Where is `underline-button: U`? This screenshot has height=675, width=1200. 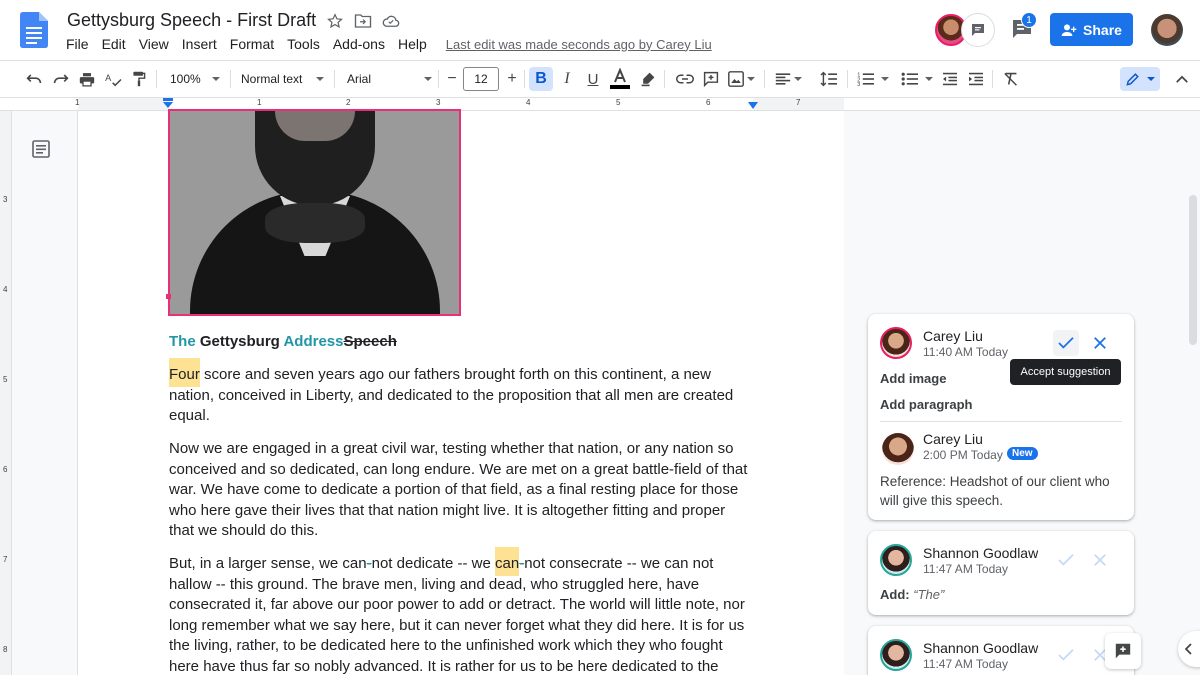 underline-button: U is located at coordinates (593, 79).